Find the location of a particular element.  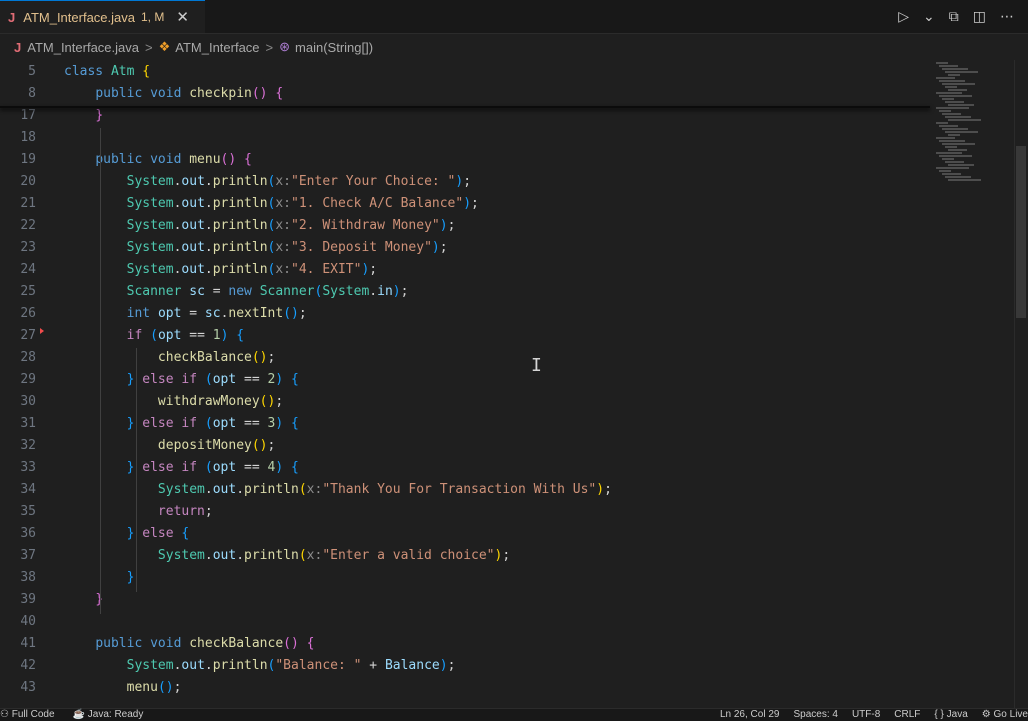

line-number: 37 is located at coordinates (28, 555).